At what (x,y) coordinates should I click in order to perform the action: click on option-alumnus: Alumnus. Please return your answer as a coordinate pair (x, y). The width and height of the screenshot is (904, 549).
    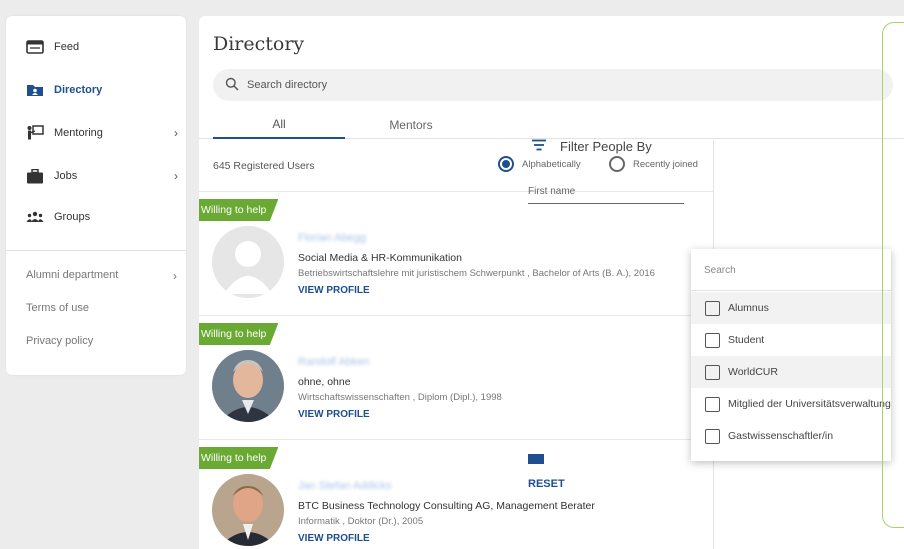
    Looking at the image, I should click on (791, 308).